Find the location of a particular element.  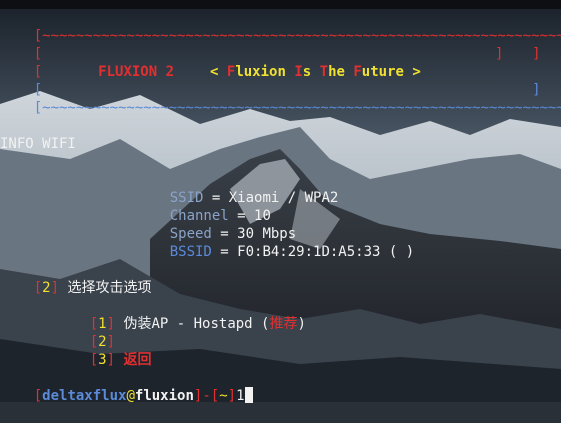

banner-title-line: [FLUXION 2 < Fluxion Is The Future > ] is located at coordinates (252, 62).